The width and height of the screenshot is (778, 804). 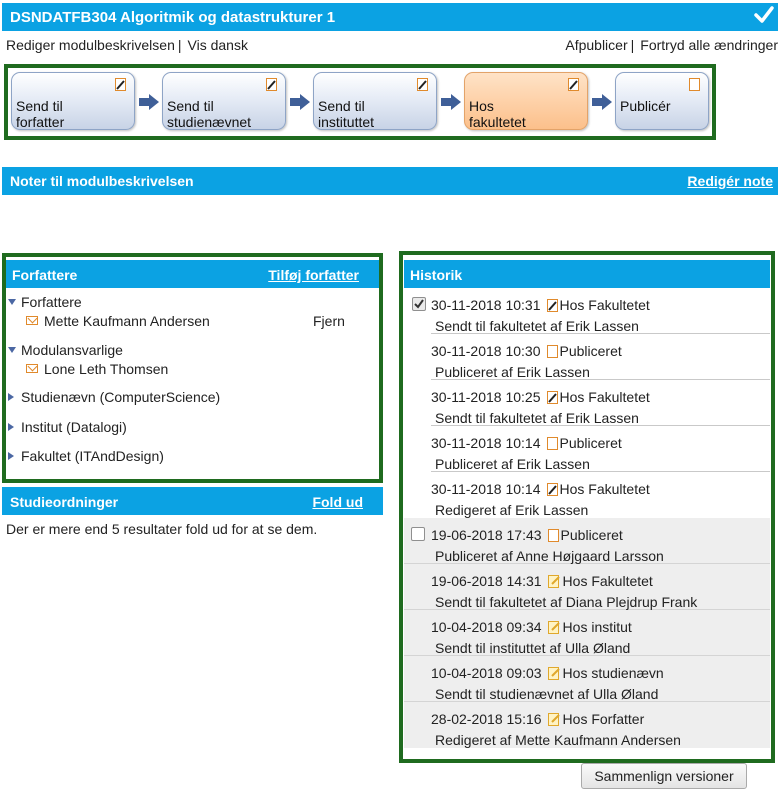 What do you see at coordinates (106, 369) in the screenshot?
I see `member-name: Lone Leth Thomsen` at bounding box center [106, 369].